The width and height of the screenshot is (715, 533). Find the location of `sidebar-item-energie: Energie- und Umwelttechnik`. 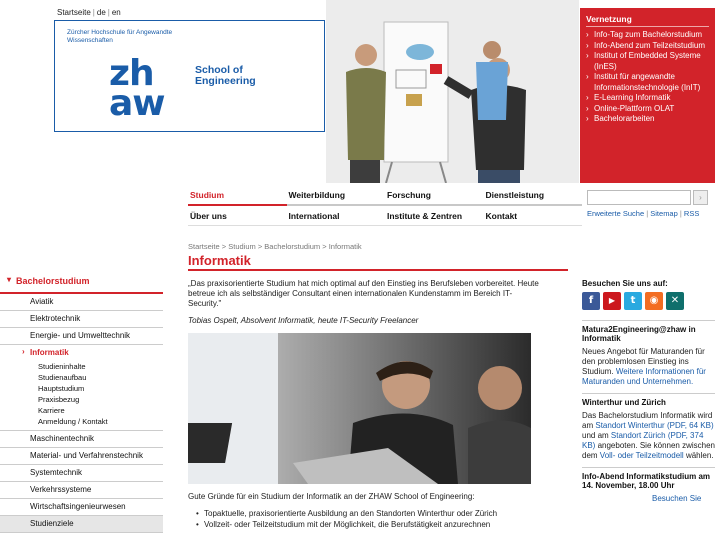

sidebar-item-energie: Energie- und Umwelttechnik is located at coordinates (81, 336).